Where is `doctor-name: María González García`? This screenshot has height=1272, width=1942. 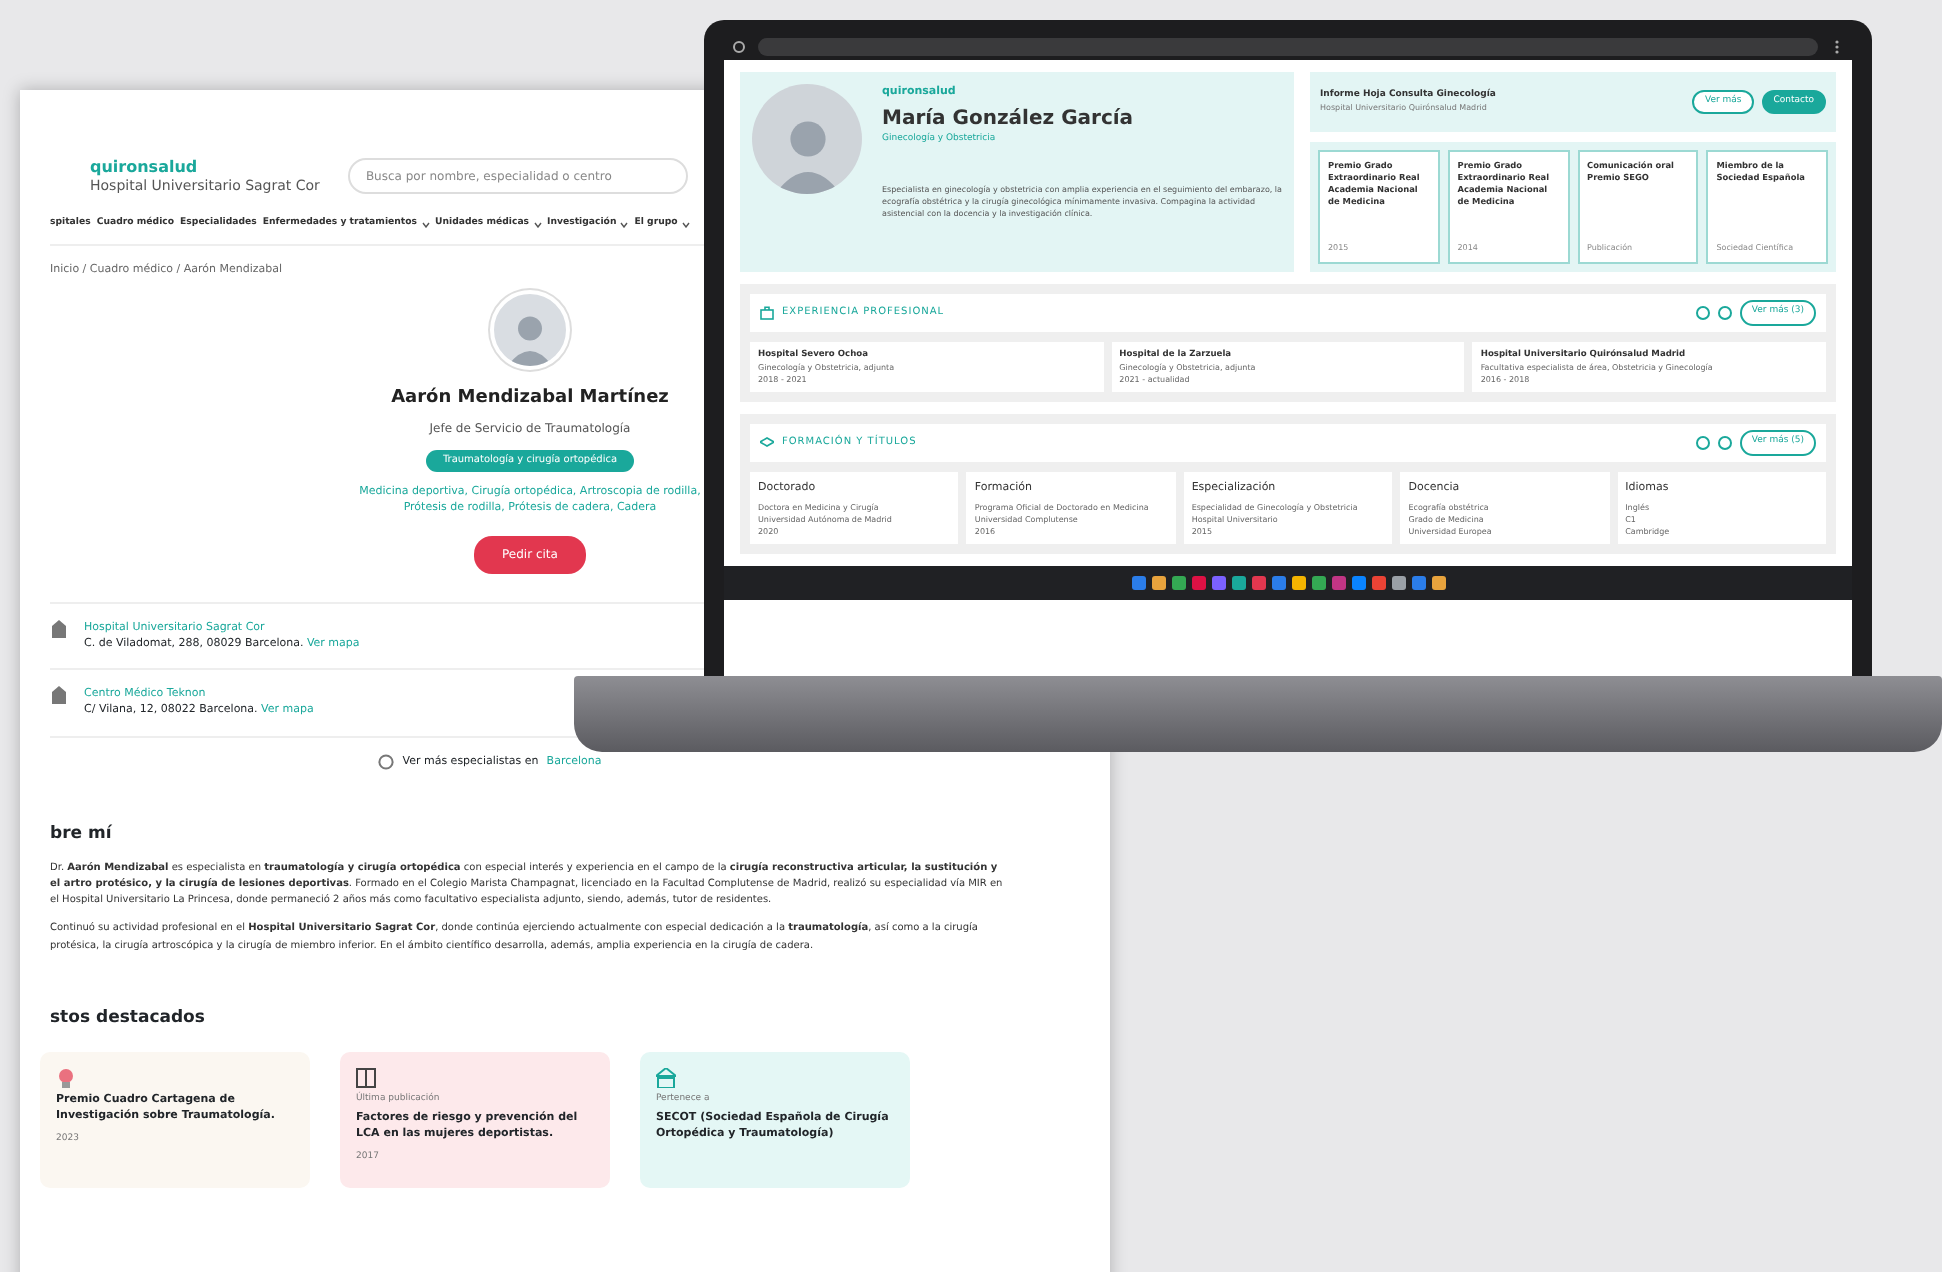
doctor-name: María González García is located at coordinates (1009, 119).